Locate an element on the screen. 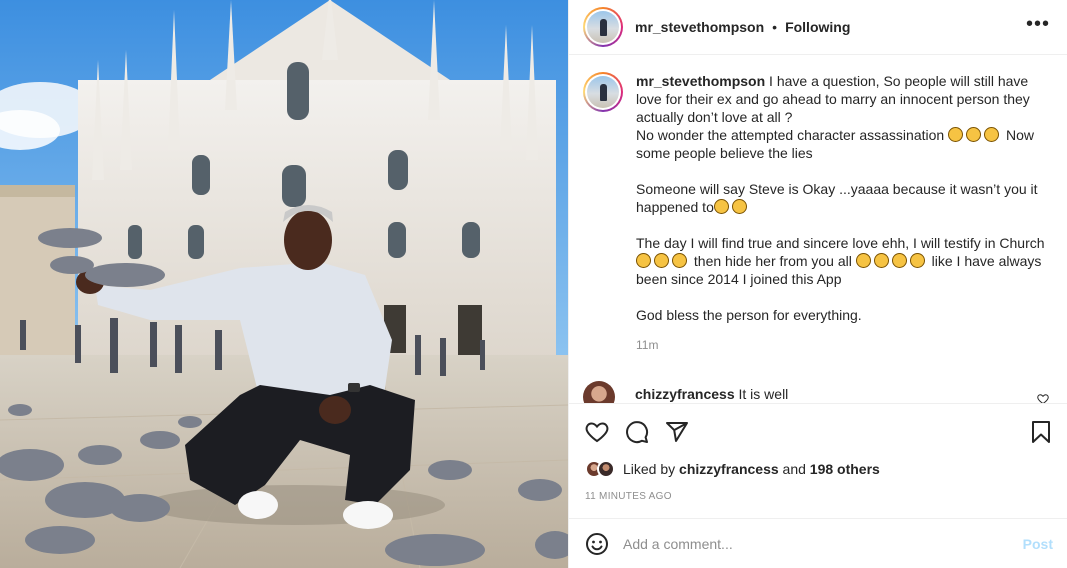  post-header: mr_stevethompson • Following ••• is located at coordinates (818, 27).